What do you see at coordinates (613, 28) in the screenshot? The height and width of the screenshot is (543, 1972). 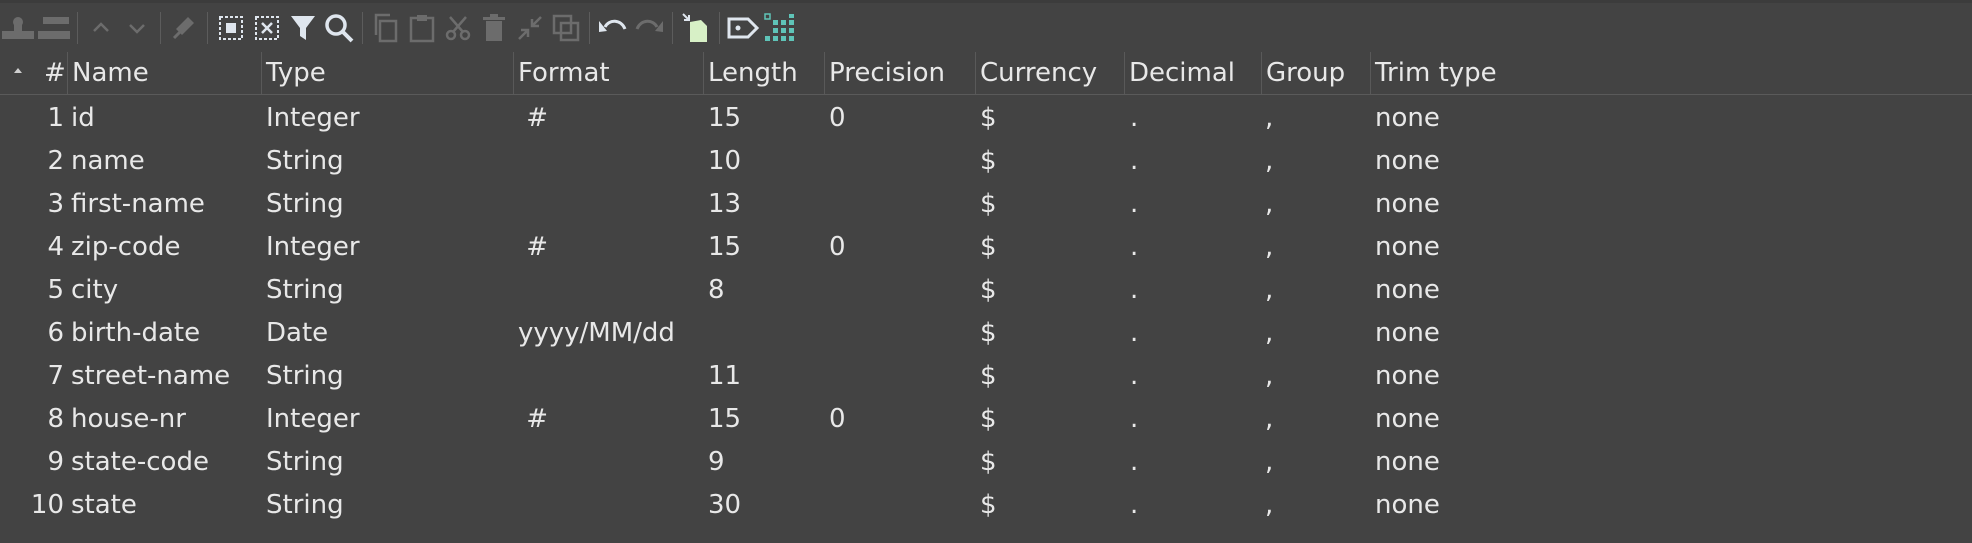 I see `undo-button` at bounding box center [613, 28].